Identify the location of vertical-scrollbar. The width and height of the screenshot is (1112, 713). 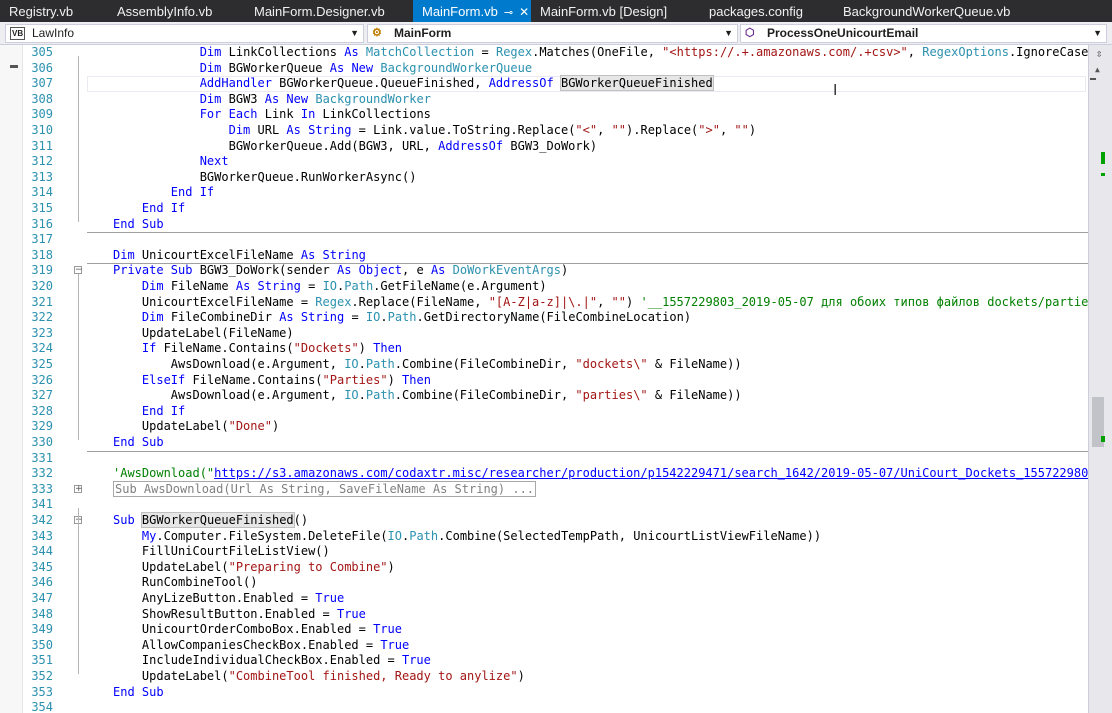
(1100, 379).